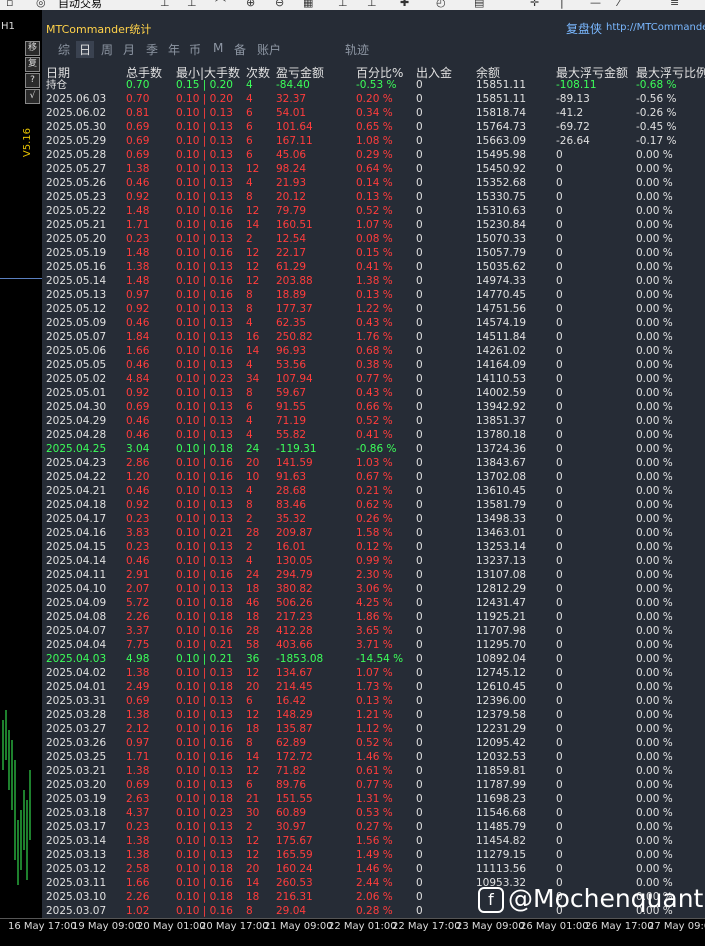 The height and width of the screenshot is (946, 705). I want to click on url-link: http://MTCommander.c, so click(655, 27).